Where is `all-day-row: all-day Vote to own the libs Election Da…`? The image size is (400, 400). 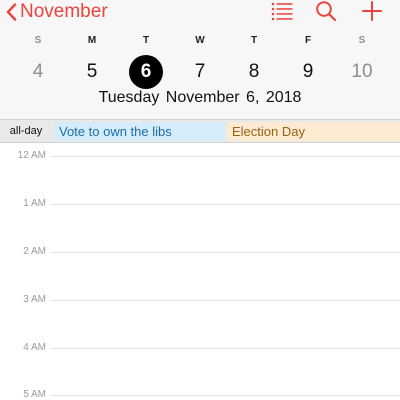 all-day-row: all-day Vote to own the libs Election Da… is located at coordinates (200, 131).